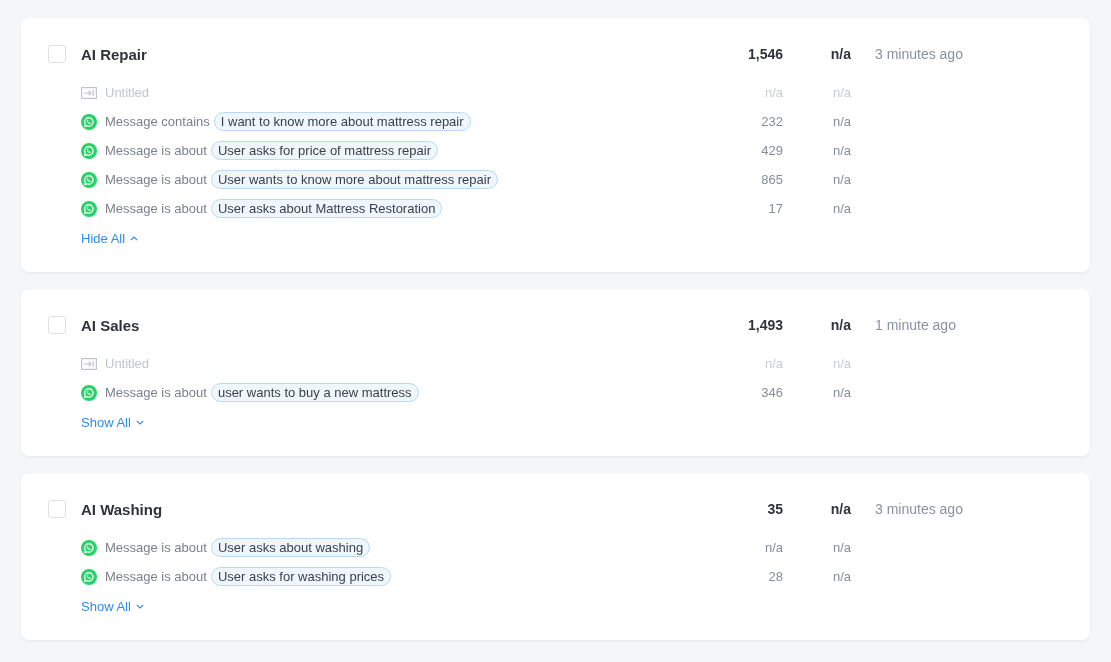 This screenshot has width=1111, height=662. What do you see at coordinates (110, 238) in the screenshot?
I see `show-hide-toggle: Hide All` at bounding box center [110, 238].